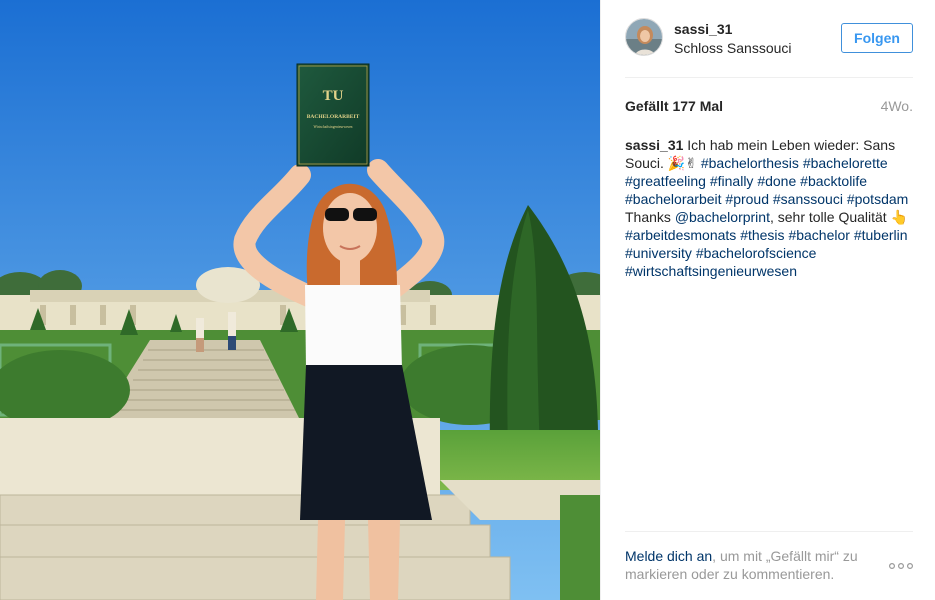 The width and height of the screenshot is (935, 600). I want to click on hashtag-link: #bachelorthesis, so click(750, 163).